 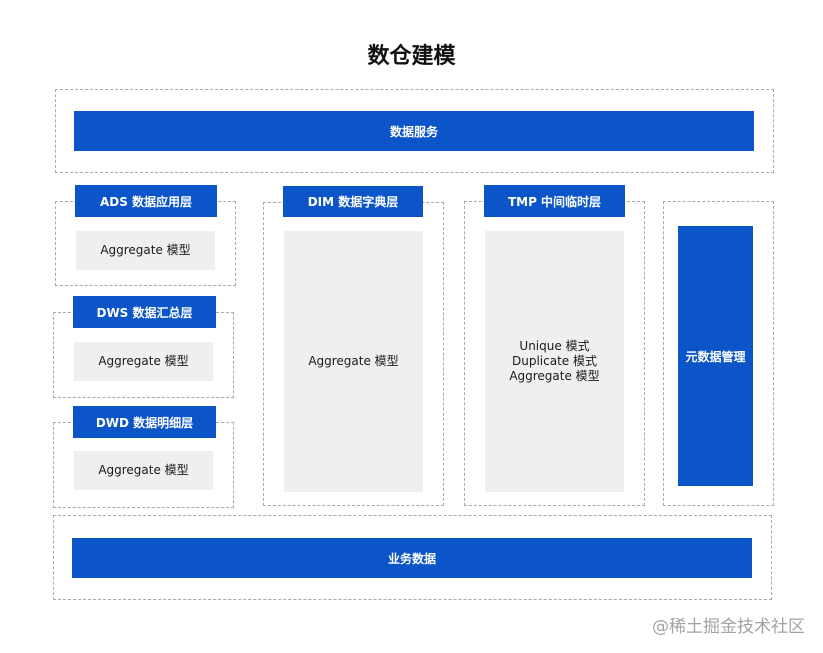 I want to click on dwd-layer-content: Aggregate 模型, so click(x=143, y=470).